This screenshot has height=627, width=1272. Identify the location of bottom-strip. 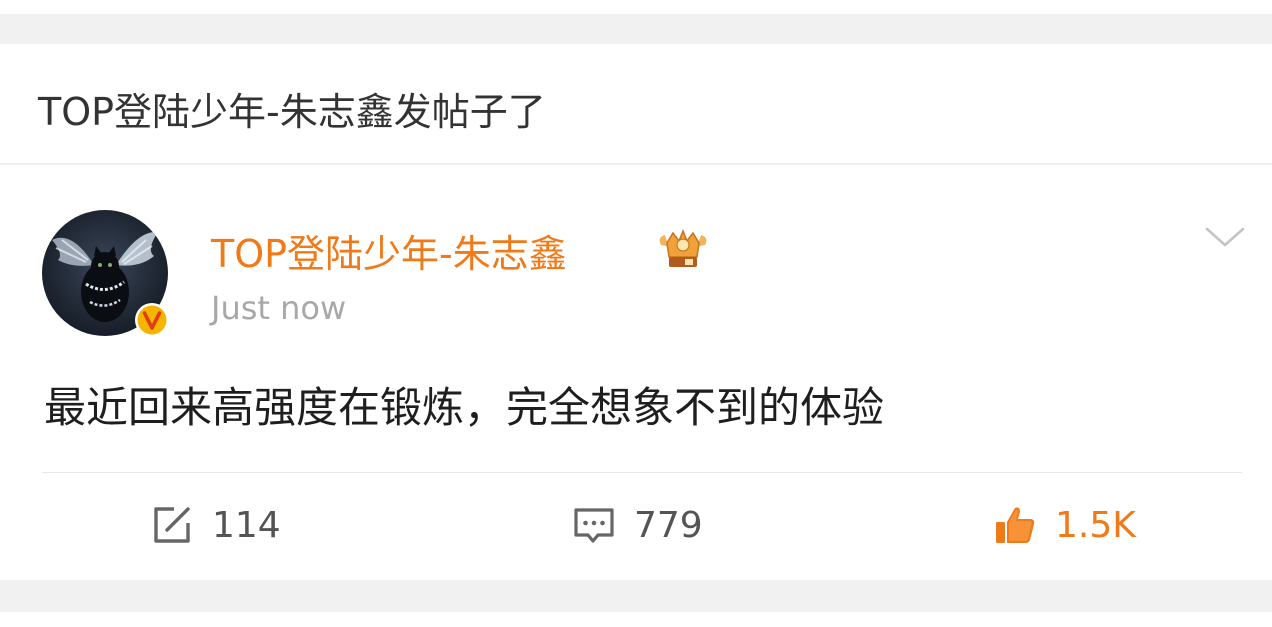
(636, 619).